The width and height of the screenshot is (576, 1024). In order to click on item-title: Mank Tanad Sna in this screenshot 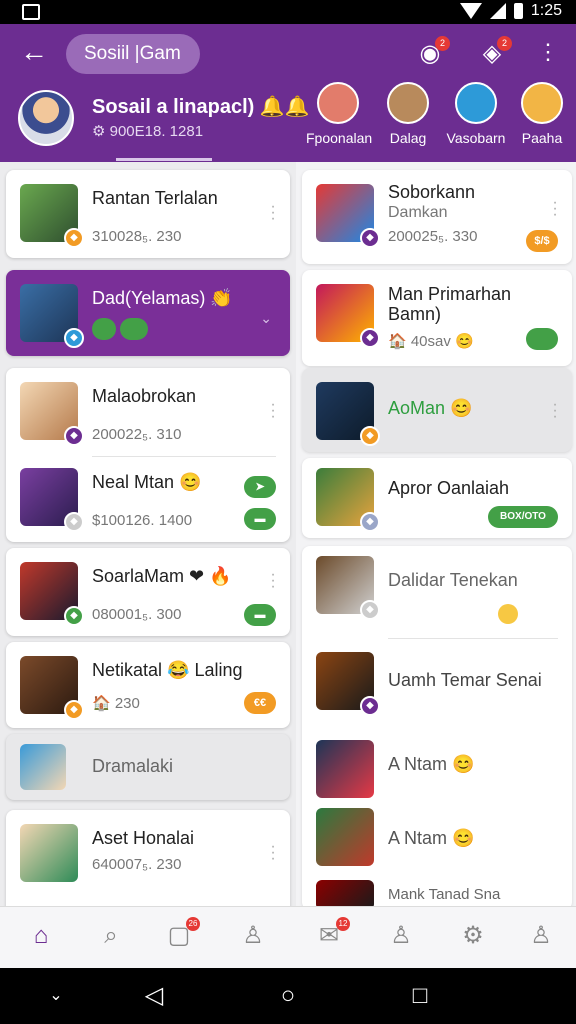, I will do `click(444, 894)`.